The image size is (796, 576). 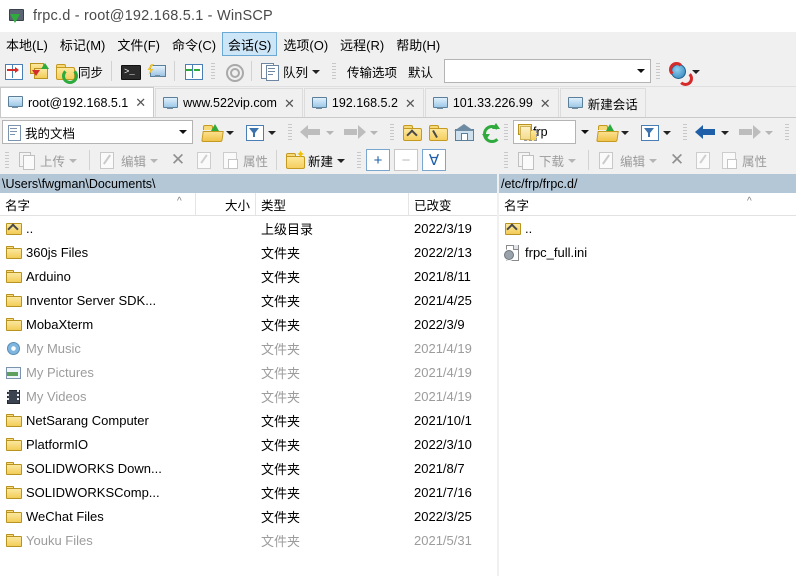 What do you see at coordinates (250, 44) in the screenshot?
I see `menu-session: 会话(S)` at bounding box center [250, 44].